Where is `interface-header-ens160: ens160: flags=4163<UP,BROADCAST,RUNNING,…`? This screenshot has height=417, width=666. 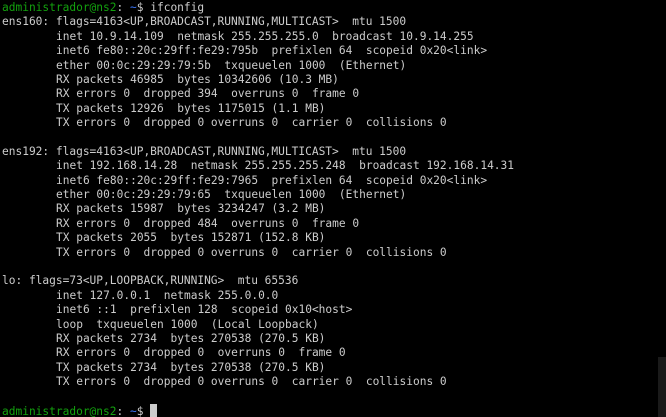 interface-header-ens160: ens160: flags=4163<UP,BROADCAST,RUNNING,… is located at coordinates (204, 22).